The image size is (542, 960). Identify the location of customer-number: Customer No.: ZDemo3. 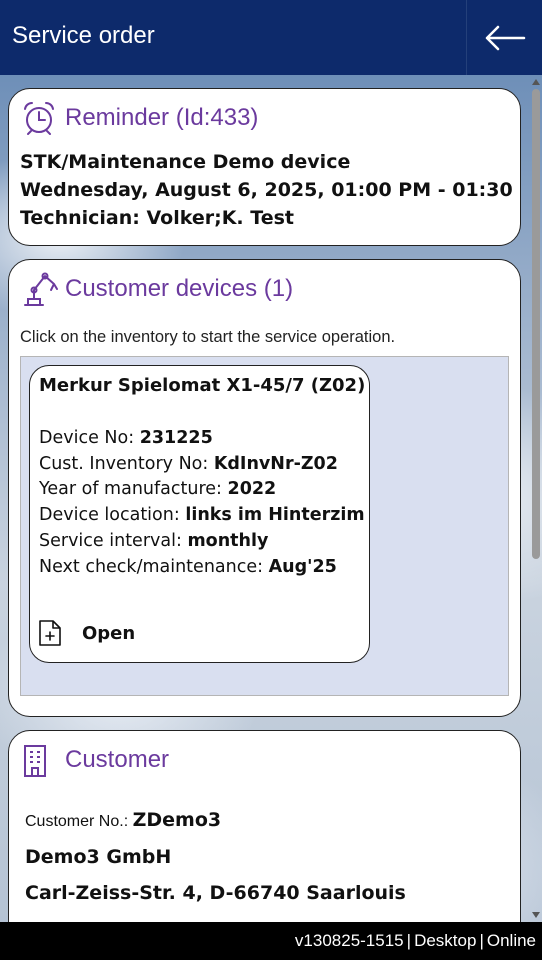
(123, 820).